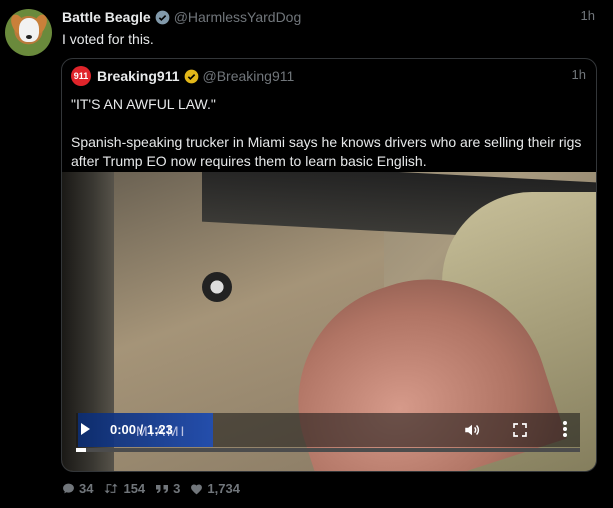 This screenshot has height=508, width=613. Describe the element at coordinates (108, 39) in the screenshot. I see `tweet-text: I voted for this.` at that location.